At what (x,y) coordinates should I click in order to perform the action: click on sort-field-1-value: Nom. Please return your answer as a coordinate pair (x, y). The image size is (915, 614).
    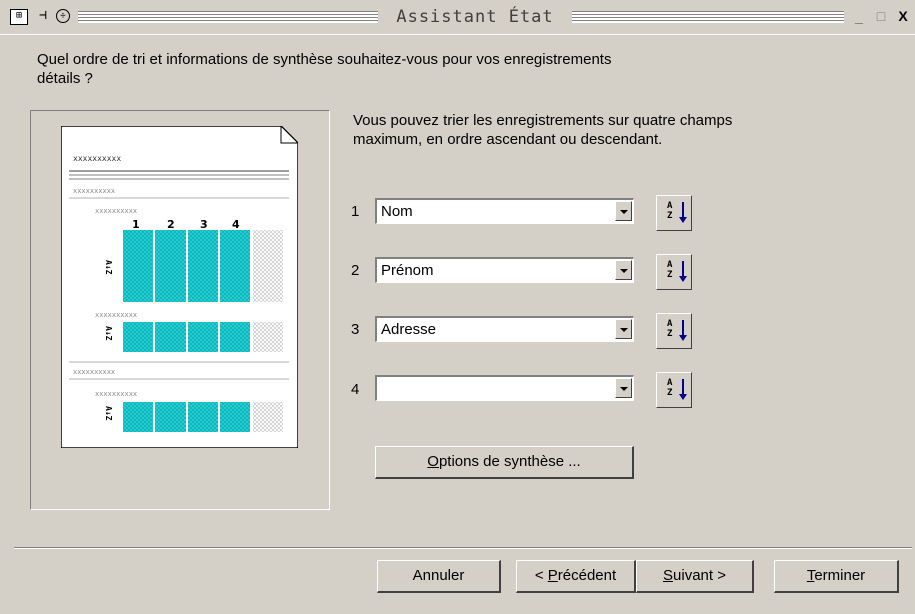
    Looking at the image, I should click on (397, 211).